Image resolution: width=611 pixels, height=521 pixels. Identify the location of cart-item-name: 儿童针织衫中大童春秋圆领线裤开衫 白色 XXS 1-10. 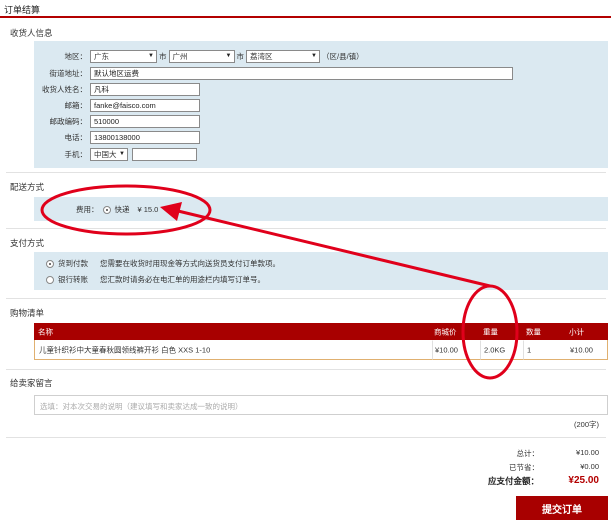
(124, 349).